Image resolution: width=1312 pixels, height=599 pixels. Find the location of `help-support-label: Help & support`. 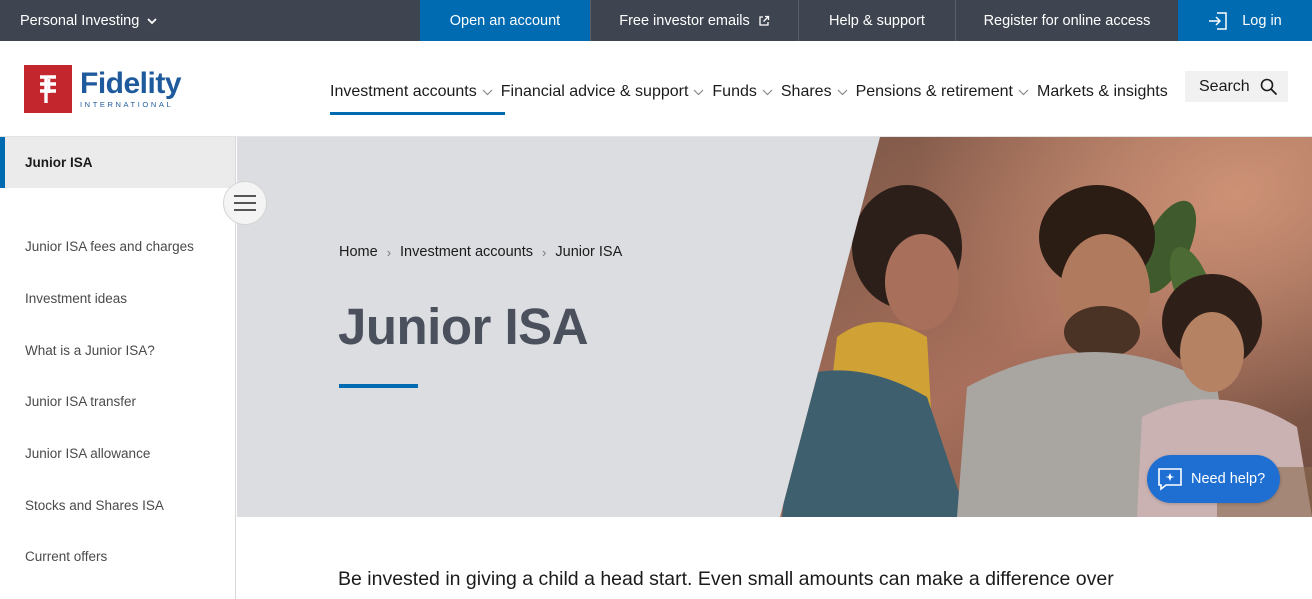

help-support-label: Help & support is located at coordinates (877, 20).